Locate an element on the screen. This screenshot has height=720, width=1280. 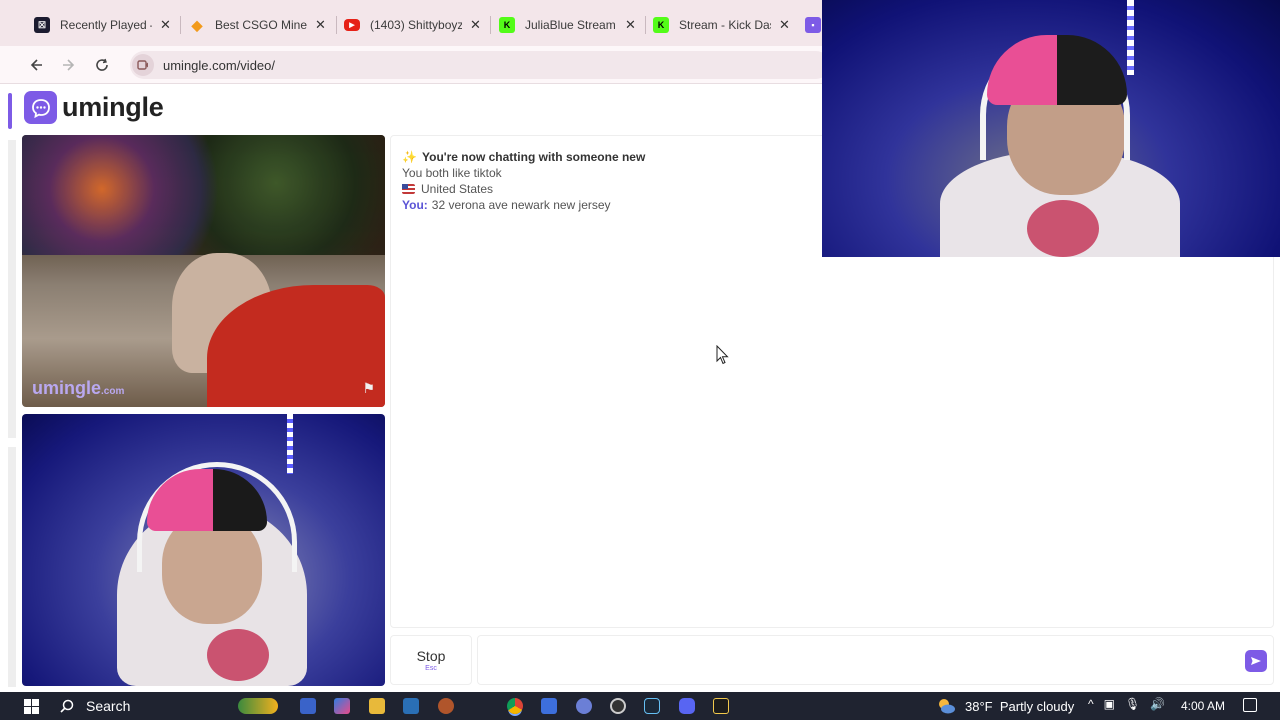
discord-icon is located at coordinates (687, 706).